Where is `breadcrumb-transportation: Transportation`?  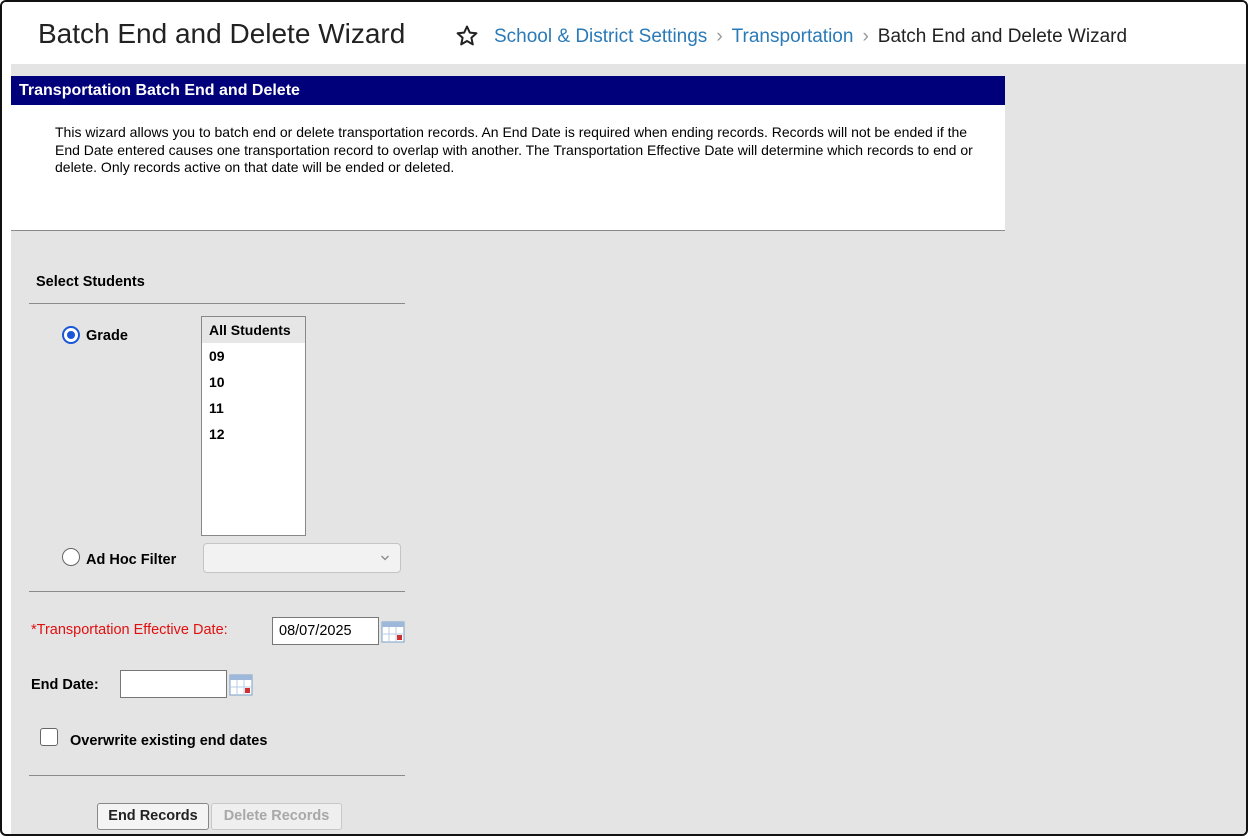
breadcrumb-transportation: Transportation is located at coordinates (793, 36).